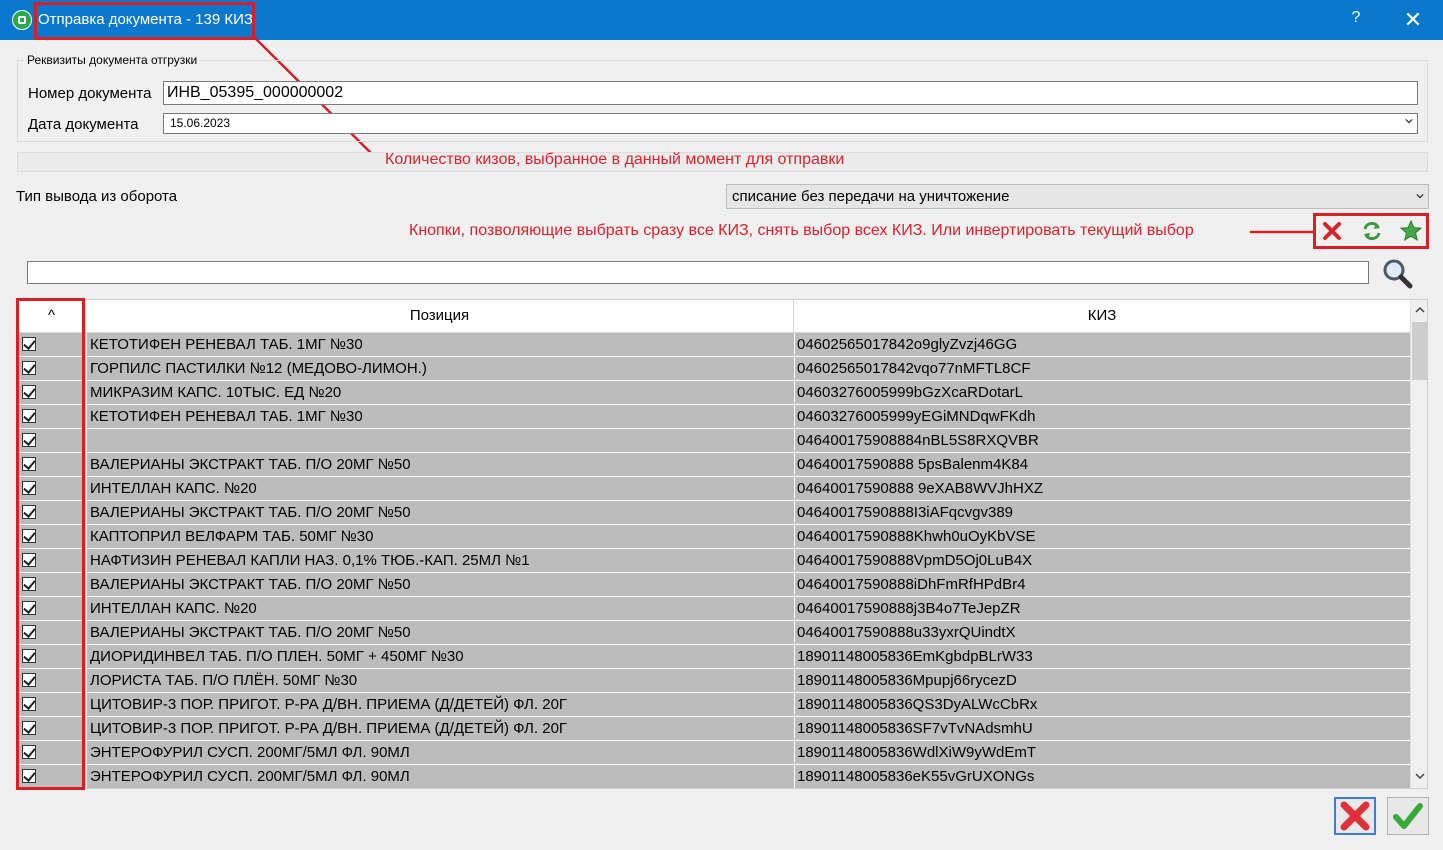  What do you see at coordinates (698, 272) in the screenshot?
I see `search-input` at bounding box center [698, 272].